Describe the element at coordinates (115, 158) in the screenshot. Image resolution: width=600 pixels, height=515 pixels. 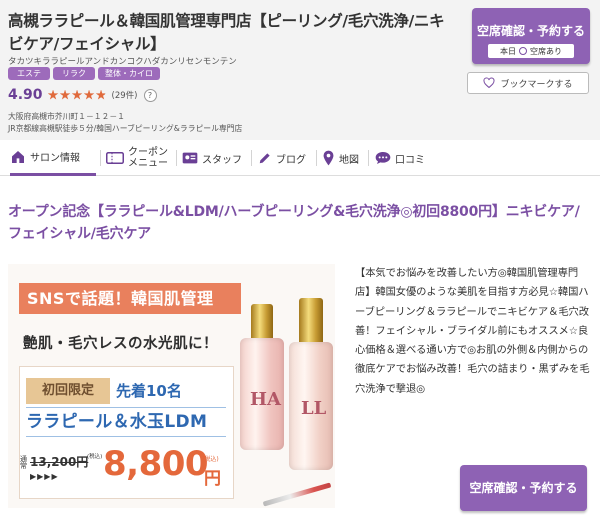
I see `coupon-icon` at that location.